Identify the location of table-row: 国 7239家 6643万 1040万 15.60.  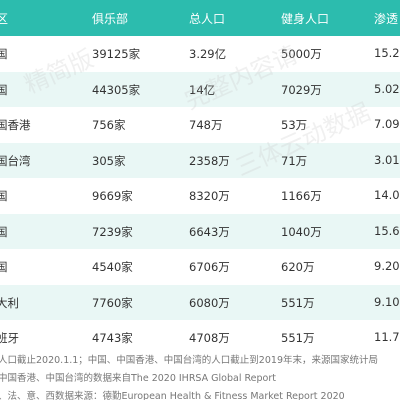
(200, 231).